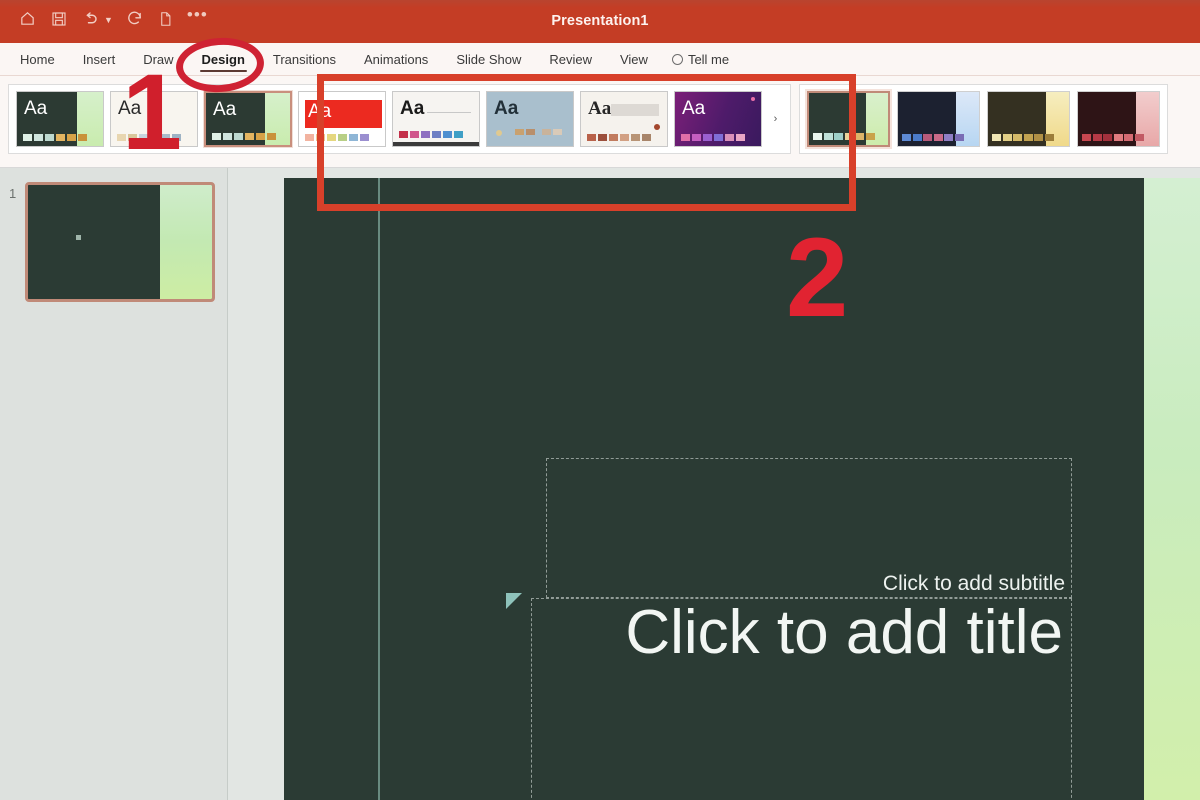  I want to click on tab-draw: Draw, so click(158, 59).